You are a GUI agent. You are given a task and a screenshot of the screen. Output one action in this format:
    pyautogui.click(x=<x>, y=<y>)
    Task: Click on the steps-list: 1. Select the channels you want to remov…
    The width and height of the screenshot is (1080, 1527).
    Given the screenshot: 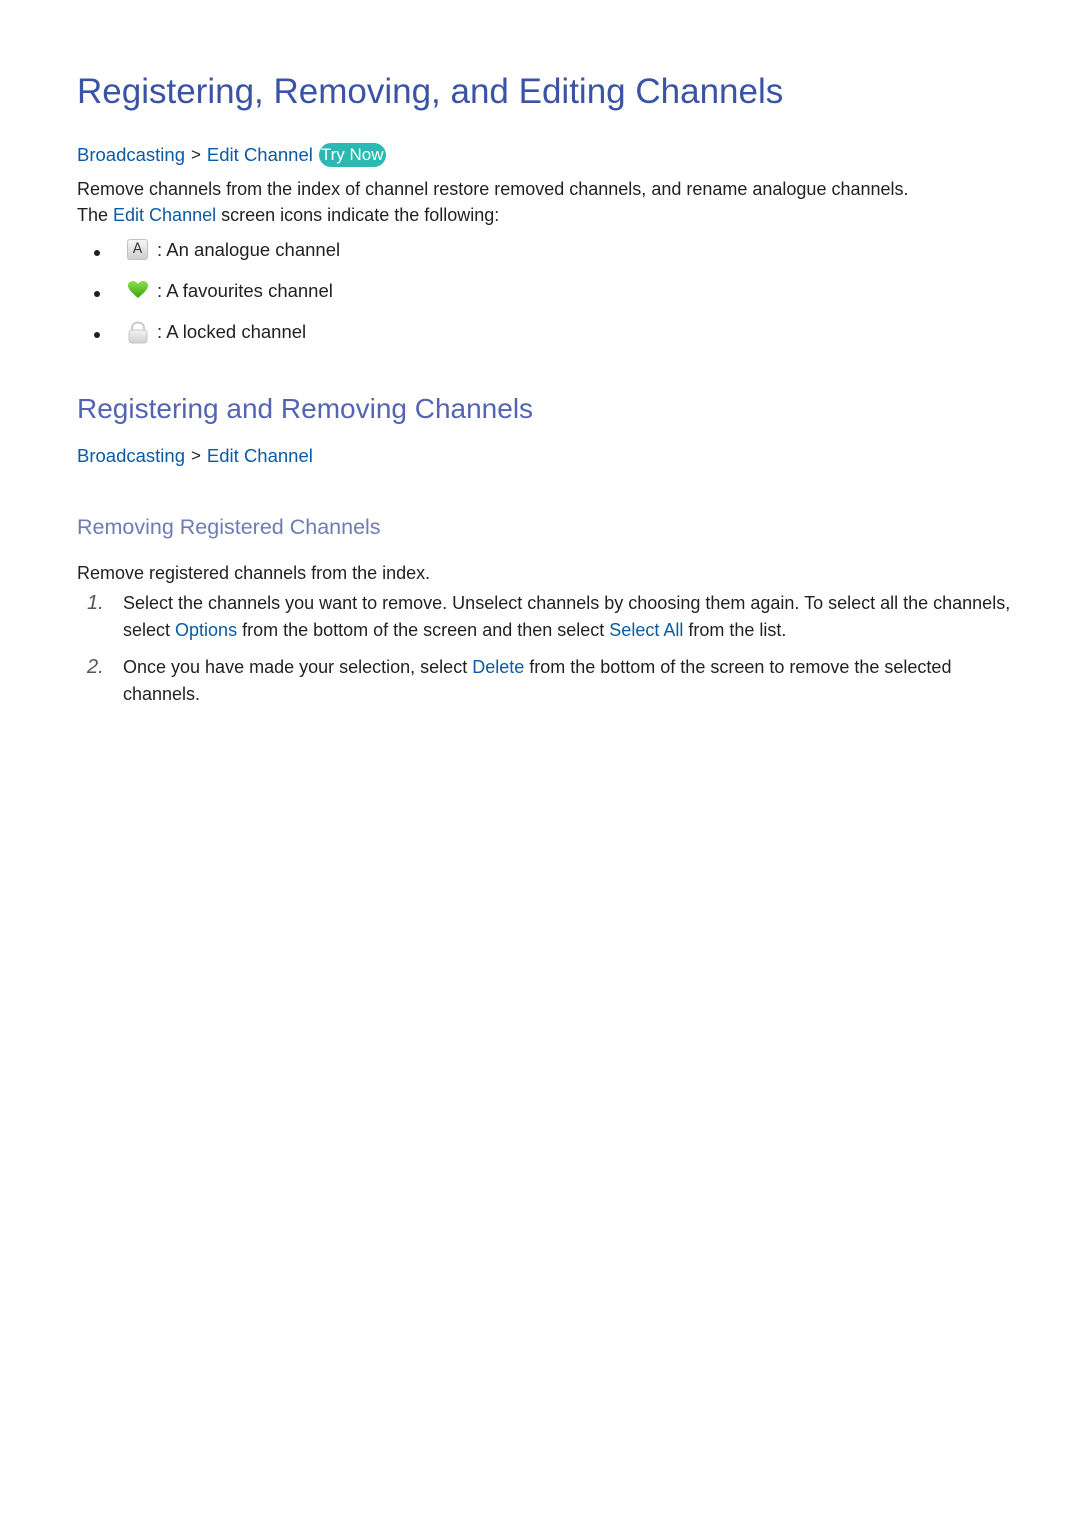 What is the action you would take?
    pyautogui.click(x=547, y=654)
    